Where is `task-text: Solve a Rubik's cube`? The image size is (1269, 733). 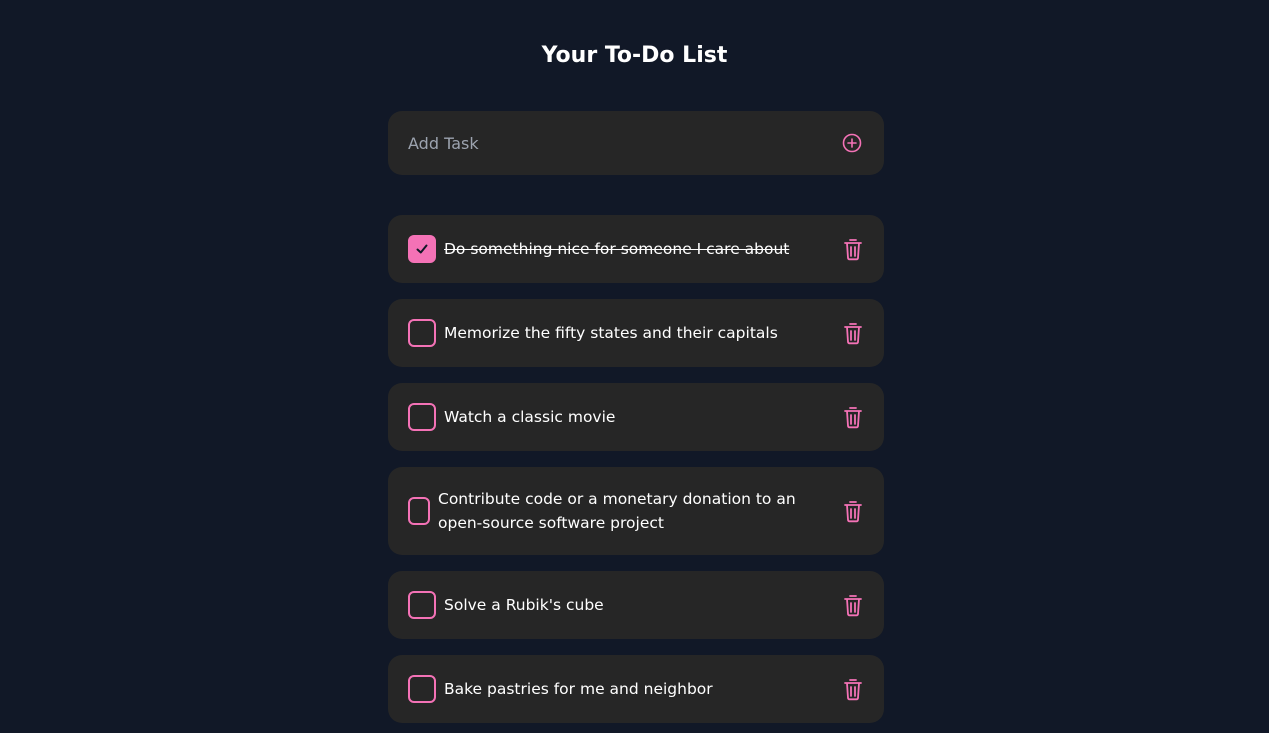 task-text: Solve a Rubik's cube is located at coordinates (524, 605).